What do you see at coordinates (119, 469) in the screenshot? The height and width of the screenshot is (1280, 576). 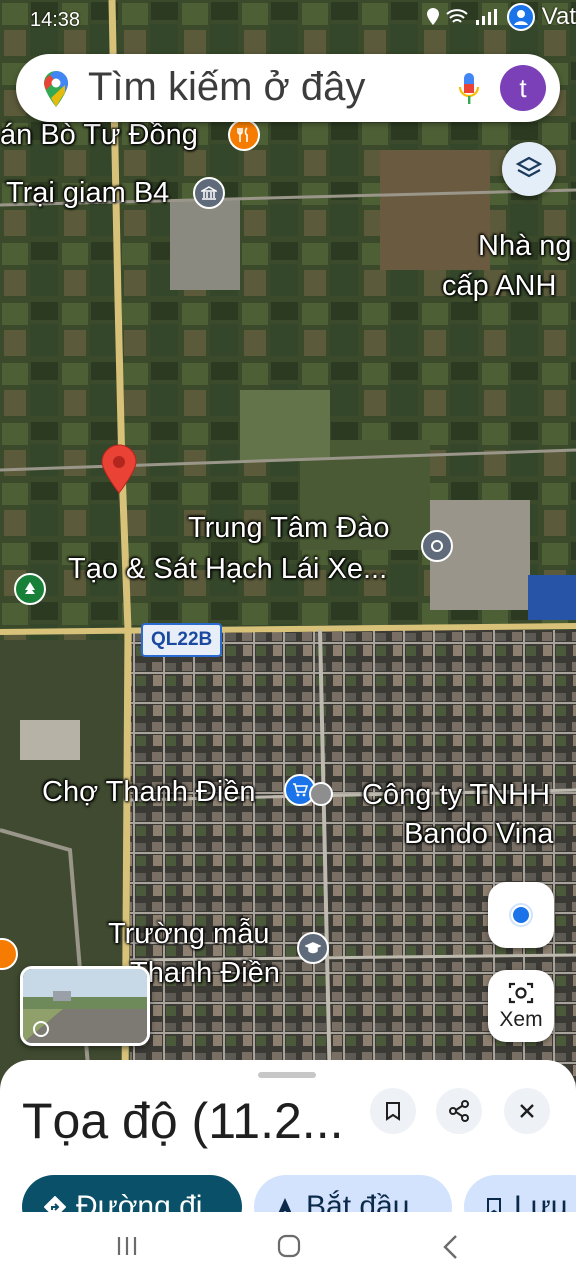 I see `location-pin-icon` at bounding box center [119, 469].